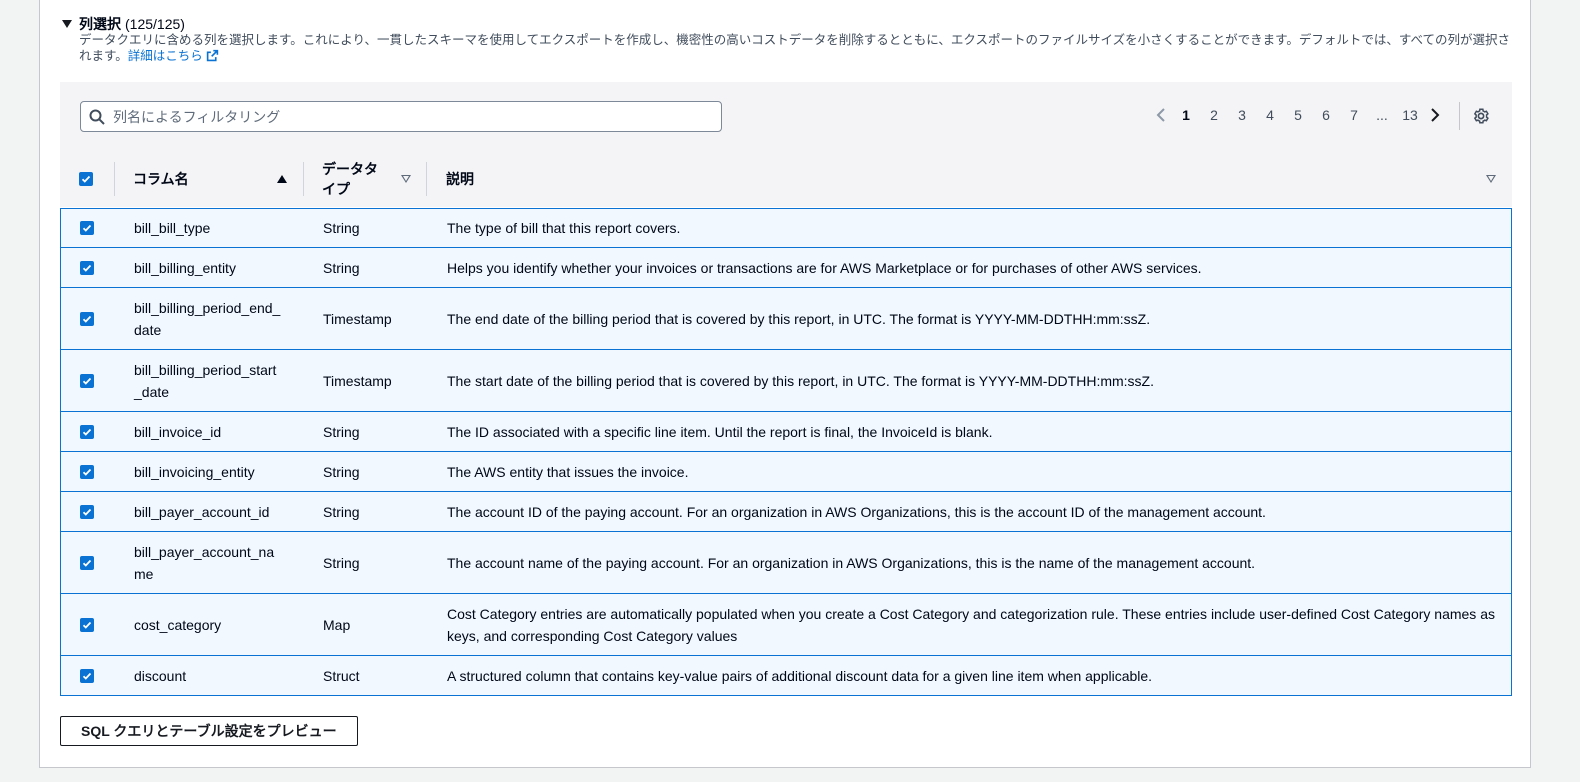 The height and width of the screenshot is (782, 1580). I want to click on page-3: 3, so click(1242, 115).